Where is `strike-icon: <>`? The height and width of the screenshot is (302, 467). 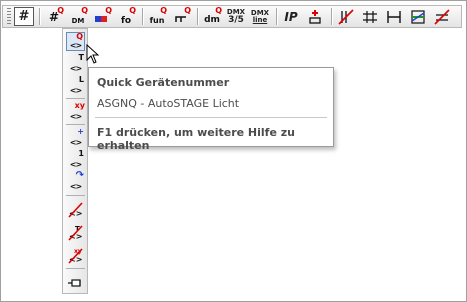 strike-icon: <> is located at coordinates (75, 210).